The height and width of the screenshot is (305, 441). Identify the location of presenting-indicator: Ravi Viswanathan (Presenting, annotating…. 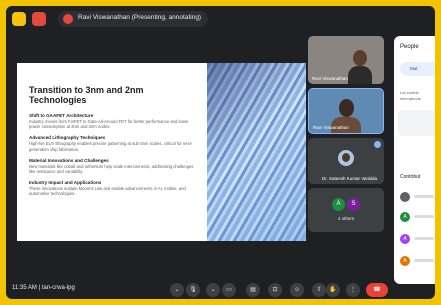
(133, 19).